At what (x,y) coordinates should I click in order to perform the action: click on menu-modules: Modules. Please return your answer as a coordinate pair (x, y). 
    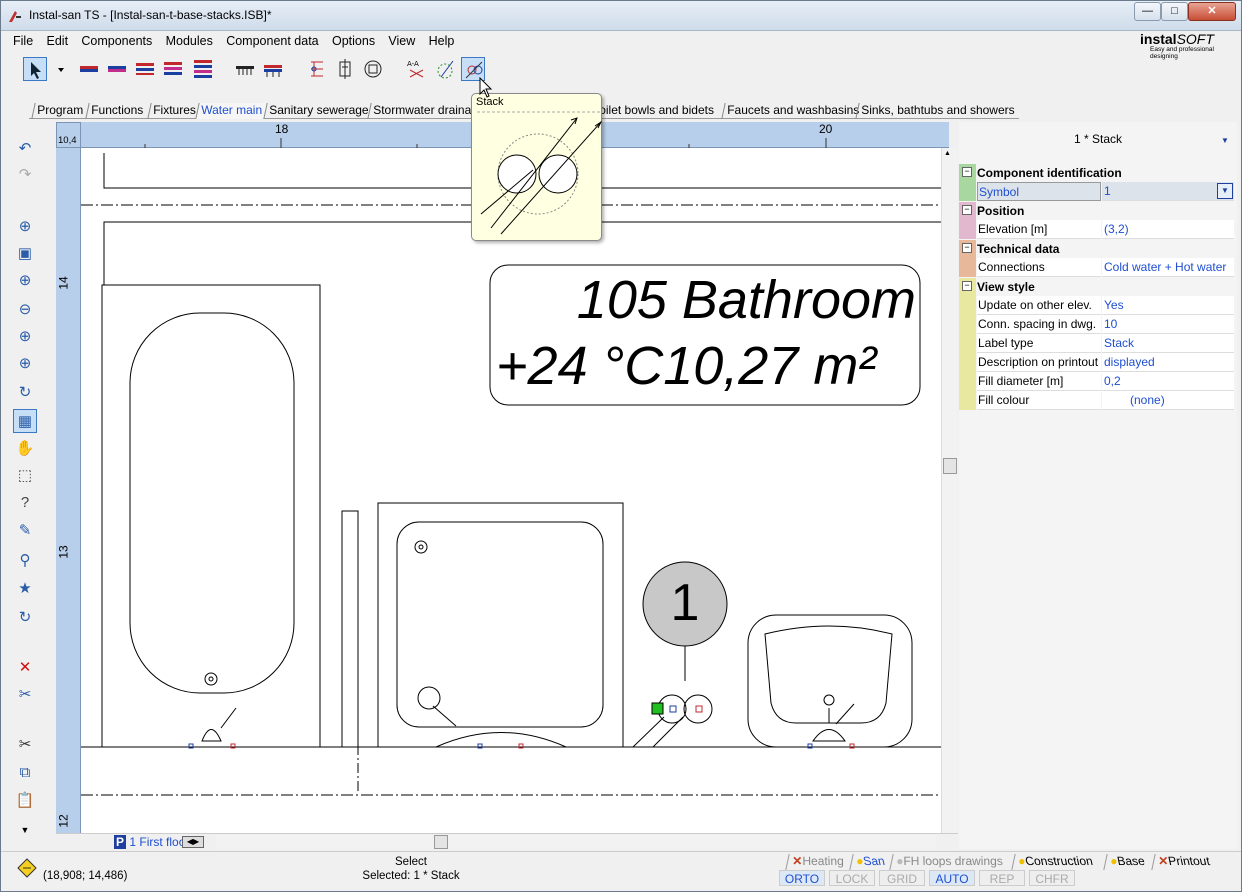
    Looking at the image, I should click on (189, 41).